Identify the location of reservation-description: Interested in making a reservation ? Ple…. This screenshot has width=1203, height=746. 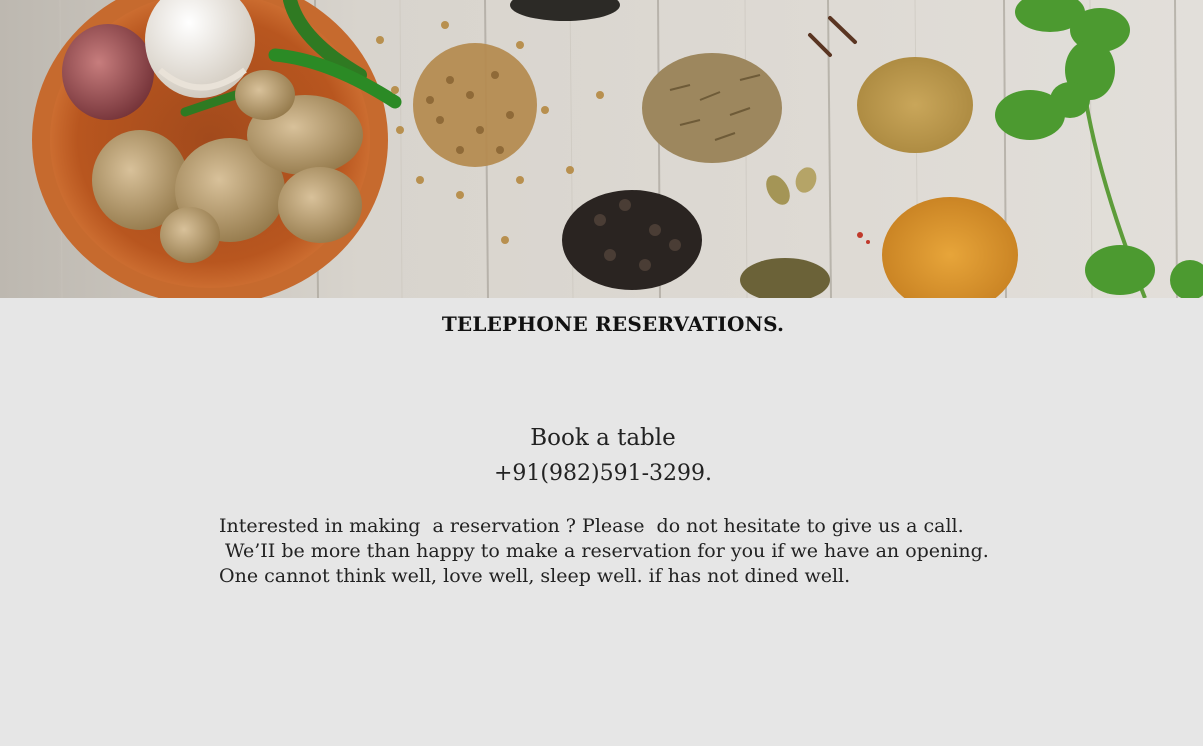
(619, 551).